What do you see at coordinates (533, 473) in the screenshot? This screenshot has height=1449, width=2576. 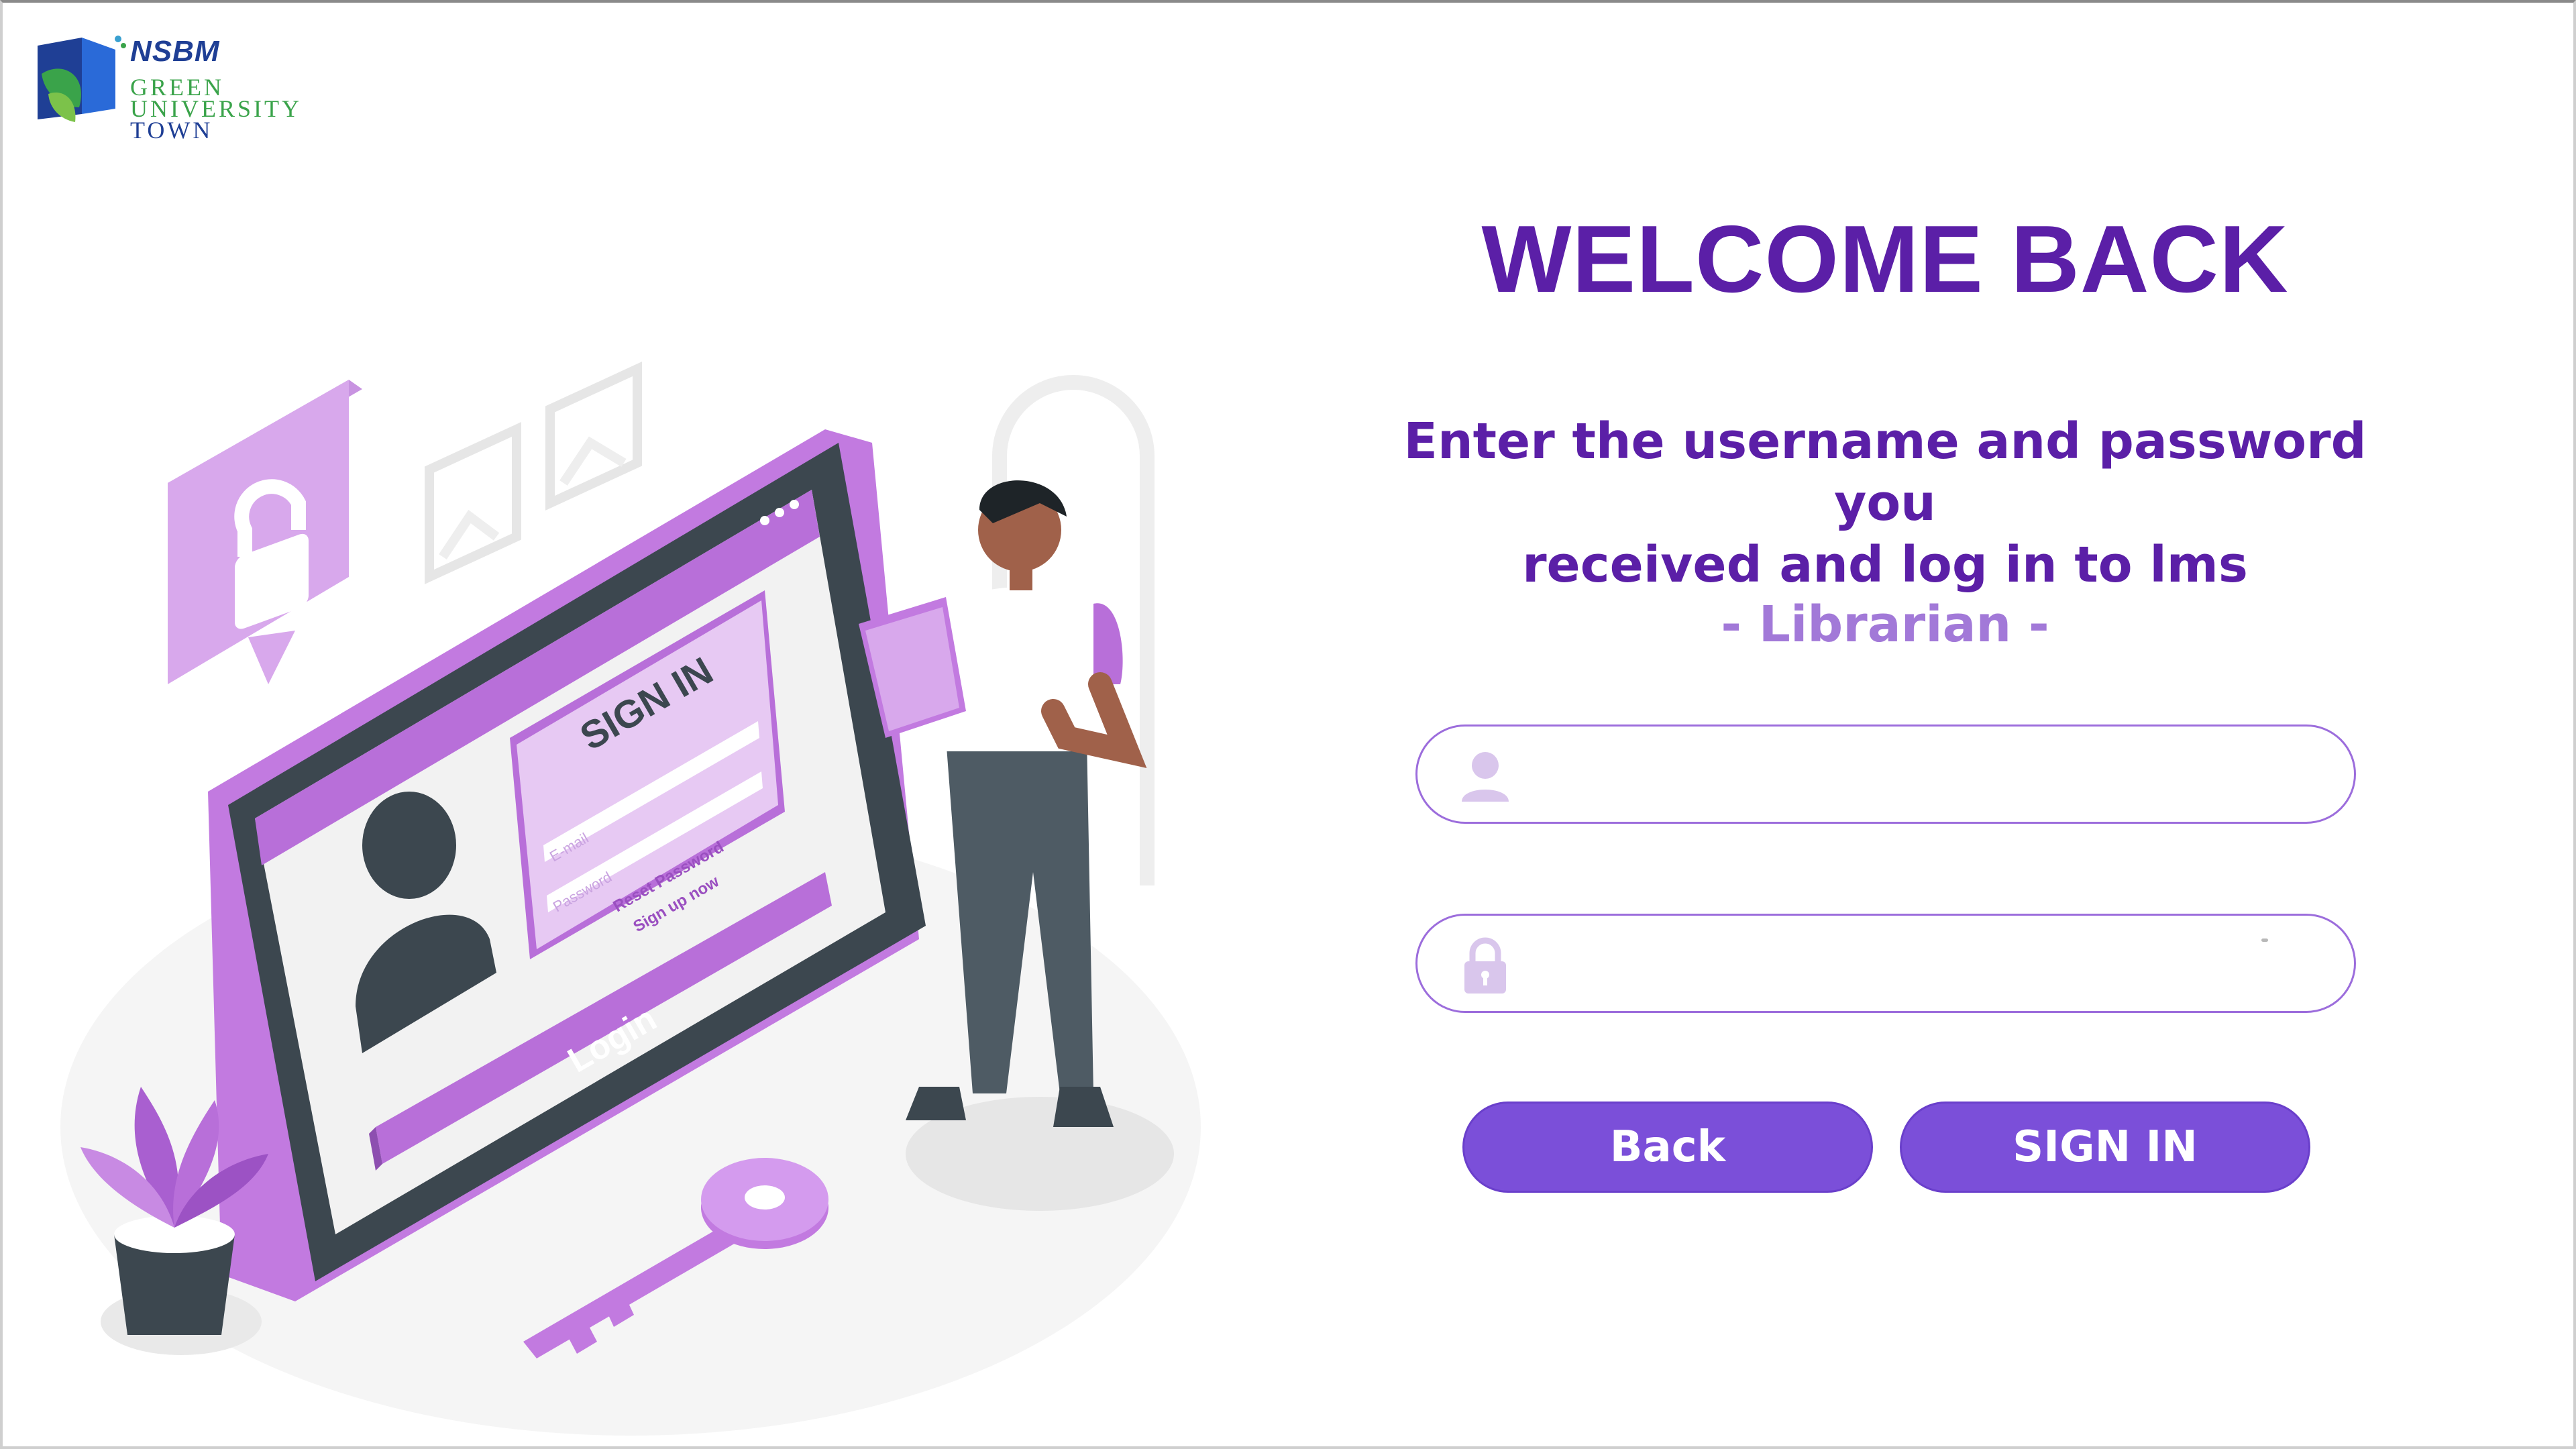 I see `picture-frames` at bounding box center [533, 473].